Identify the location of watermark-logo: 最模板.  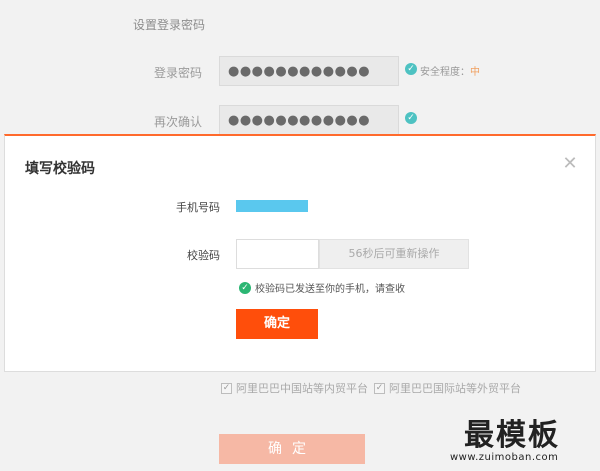
(512, 435).